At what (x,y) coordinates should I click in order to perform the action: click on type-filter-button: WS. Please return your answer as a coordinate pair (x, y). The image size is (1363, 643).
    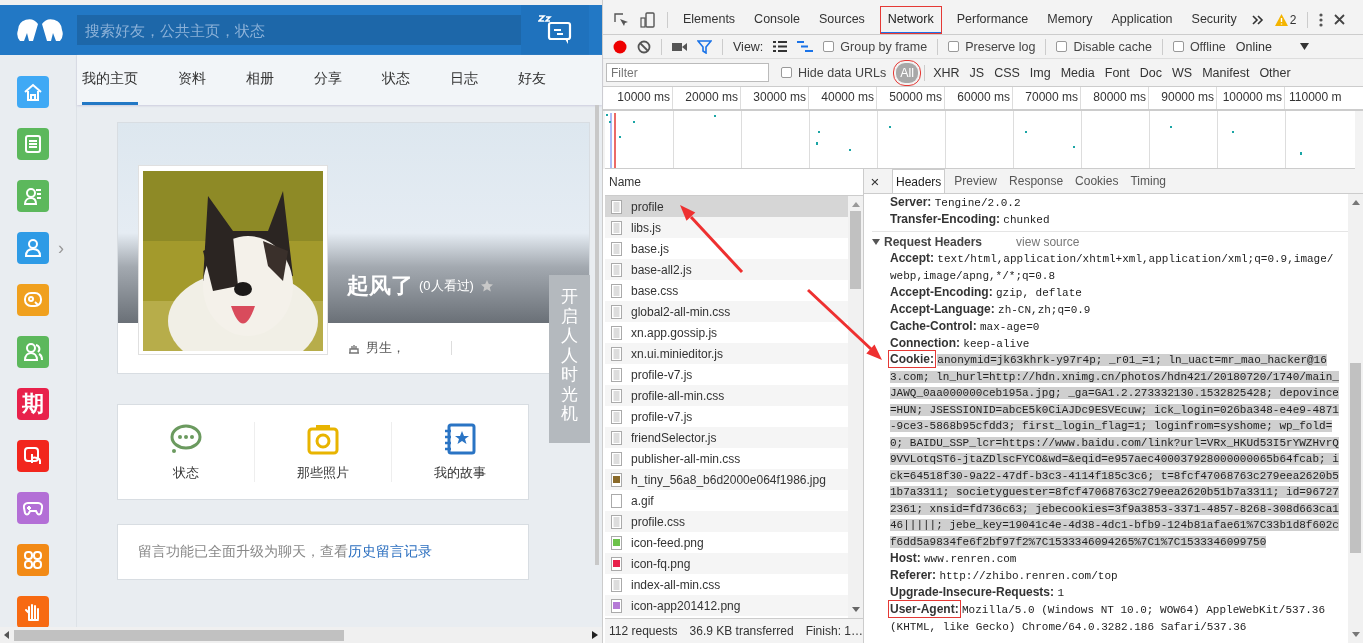
    Looking at the image, I should click on (1182, 72).